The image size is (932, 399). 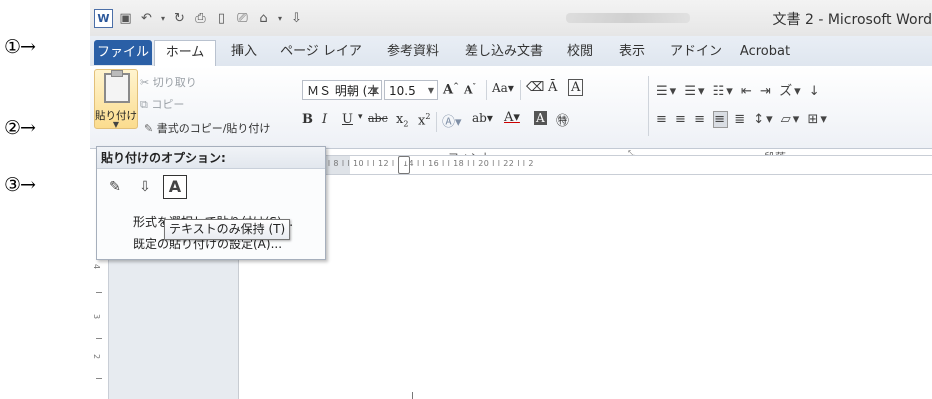 What do you see at coordinates (146, 18) in the screenshot?
I see `undo-icon: ↶` at bounding box center [146, 18].